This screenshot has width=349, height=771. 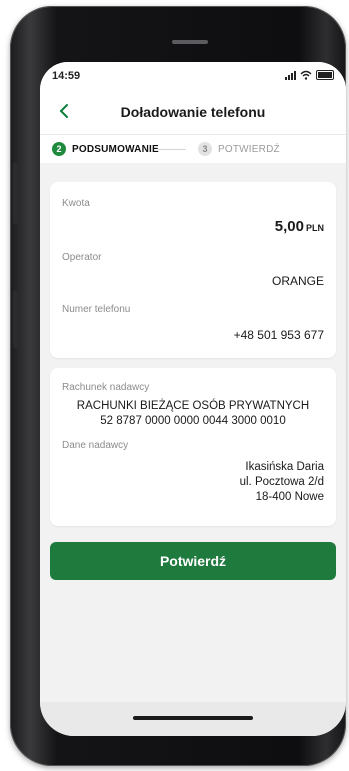 I want to click on step-divider, so click(x=172, y=149).